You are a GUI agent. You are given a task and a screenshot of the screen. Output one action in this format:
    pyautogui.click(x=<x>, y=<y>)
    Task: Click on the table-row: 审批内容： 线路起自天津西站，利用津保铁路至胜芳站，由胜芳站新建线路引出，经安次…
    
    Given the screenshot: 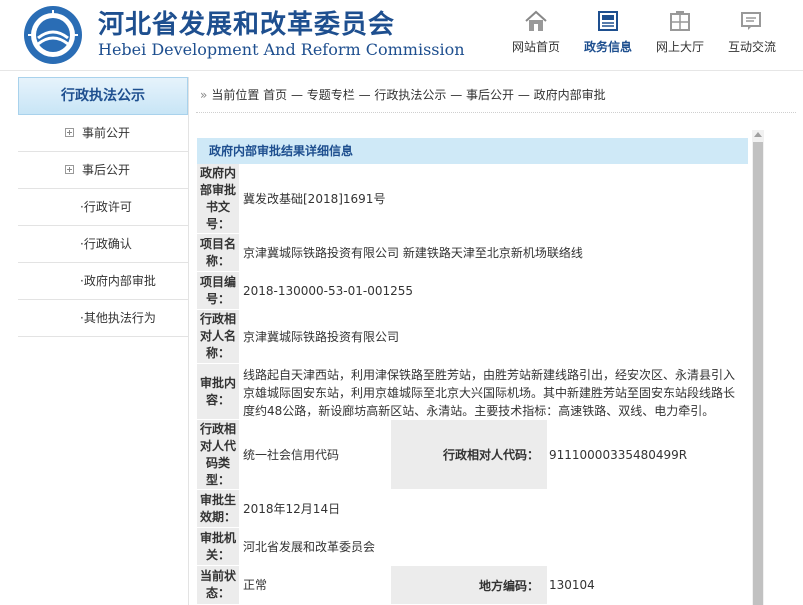 What is the action you would take?
    pyautogui.click(x=472, y=392)
    